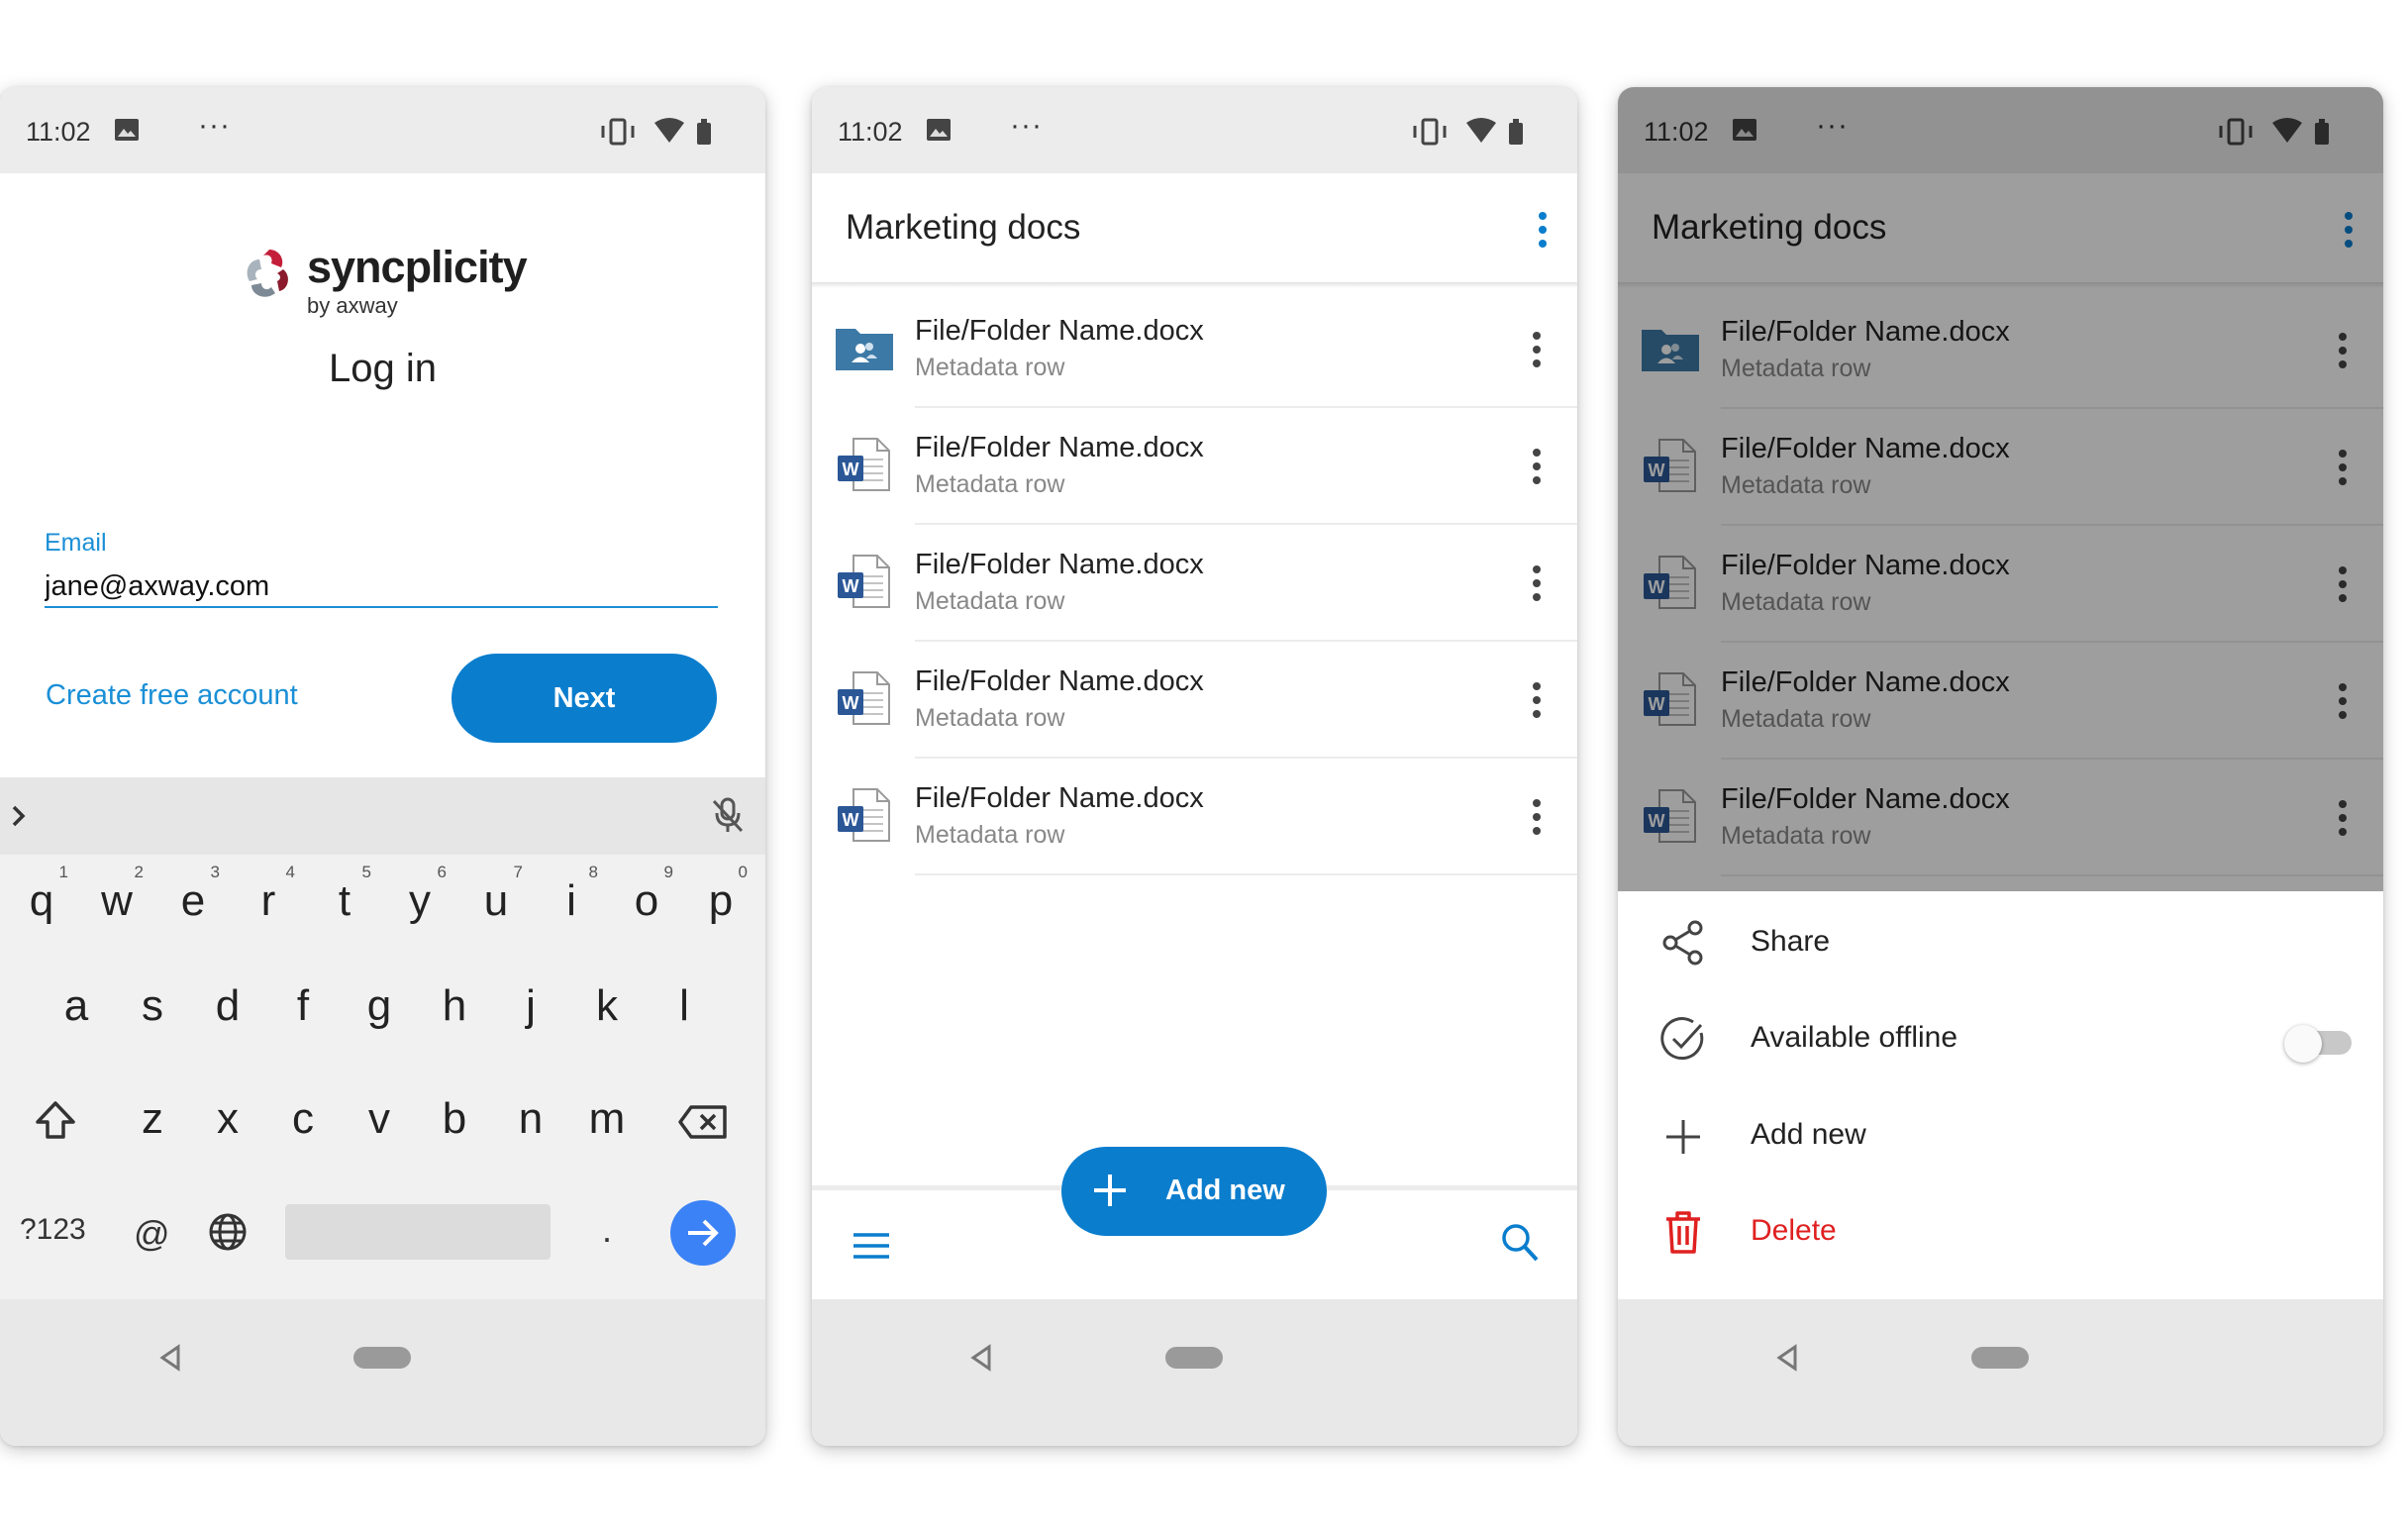  I want to click on key-label: c, so click(303, 1118).